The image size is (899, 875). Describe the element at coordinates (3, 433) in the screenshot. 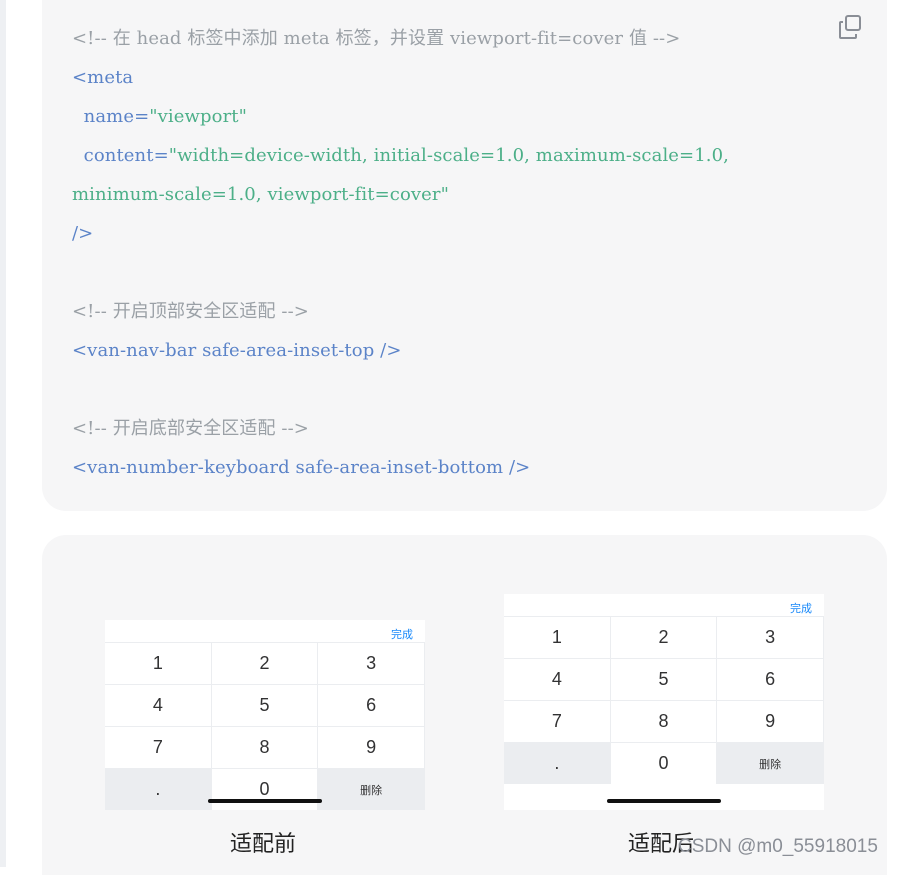

I see `left-rule` at that location.